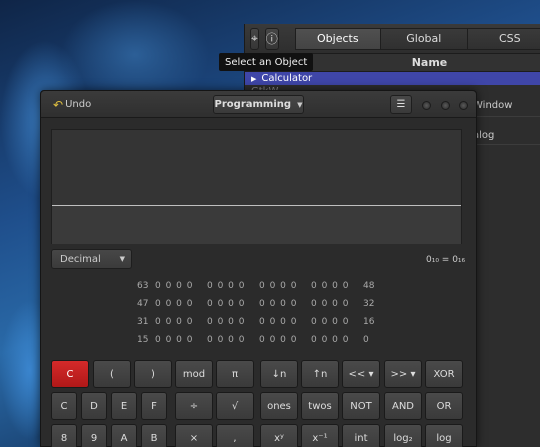 This screenshot has width=540, height=447. Describe the element at coordinates (143, 304) in the screenshot. I see `bit-position-label: 47` at that location.